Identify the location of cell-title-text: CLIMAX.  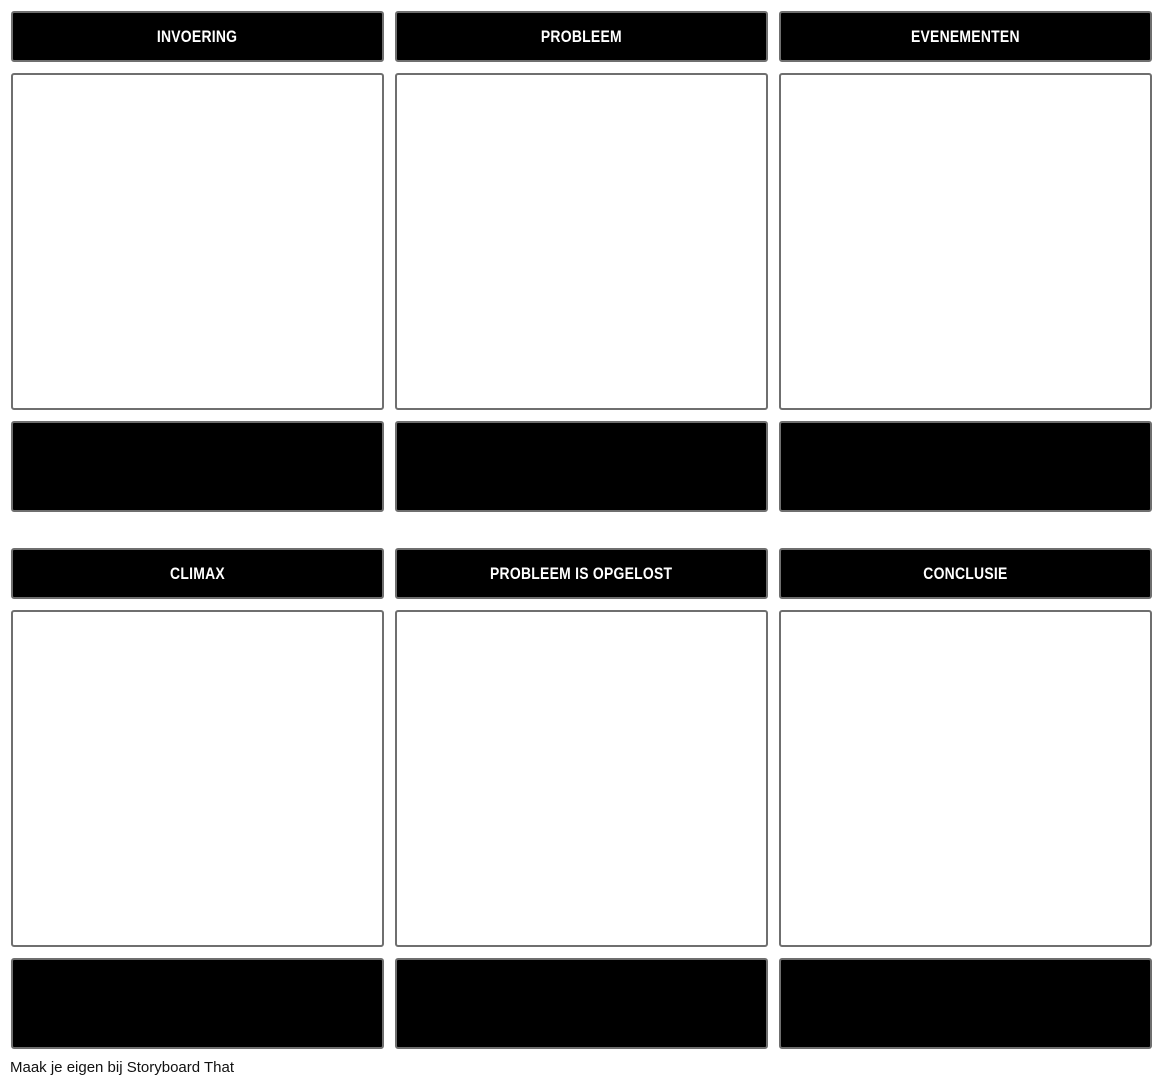
(197, 573).